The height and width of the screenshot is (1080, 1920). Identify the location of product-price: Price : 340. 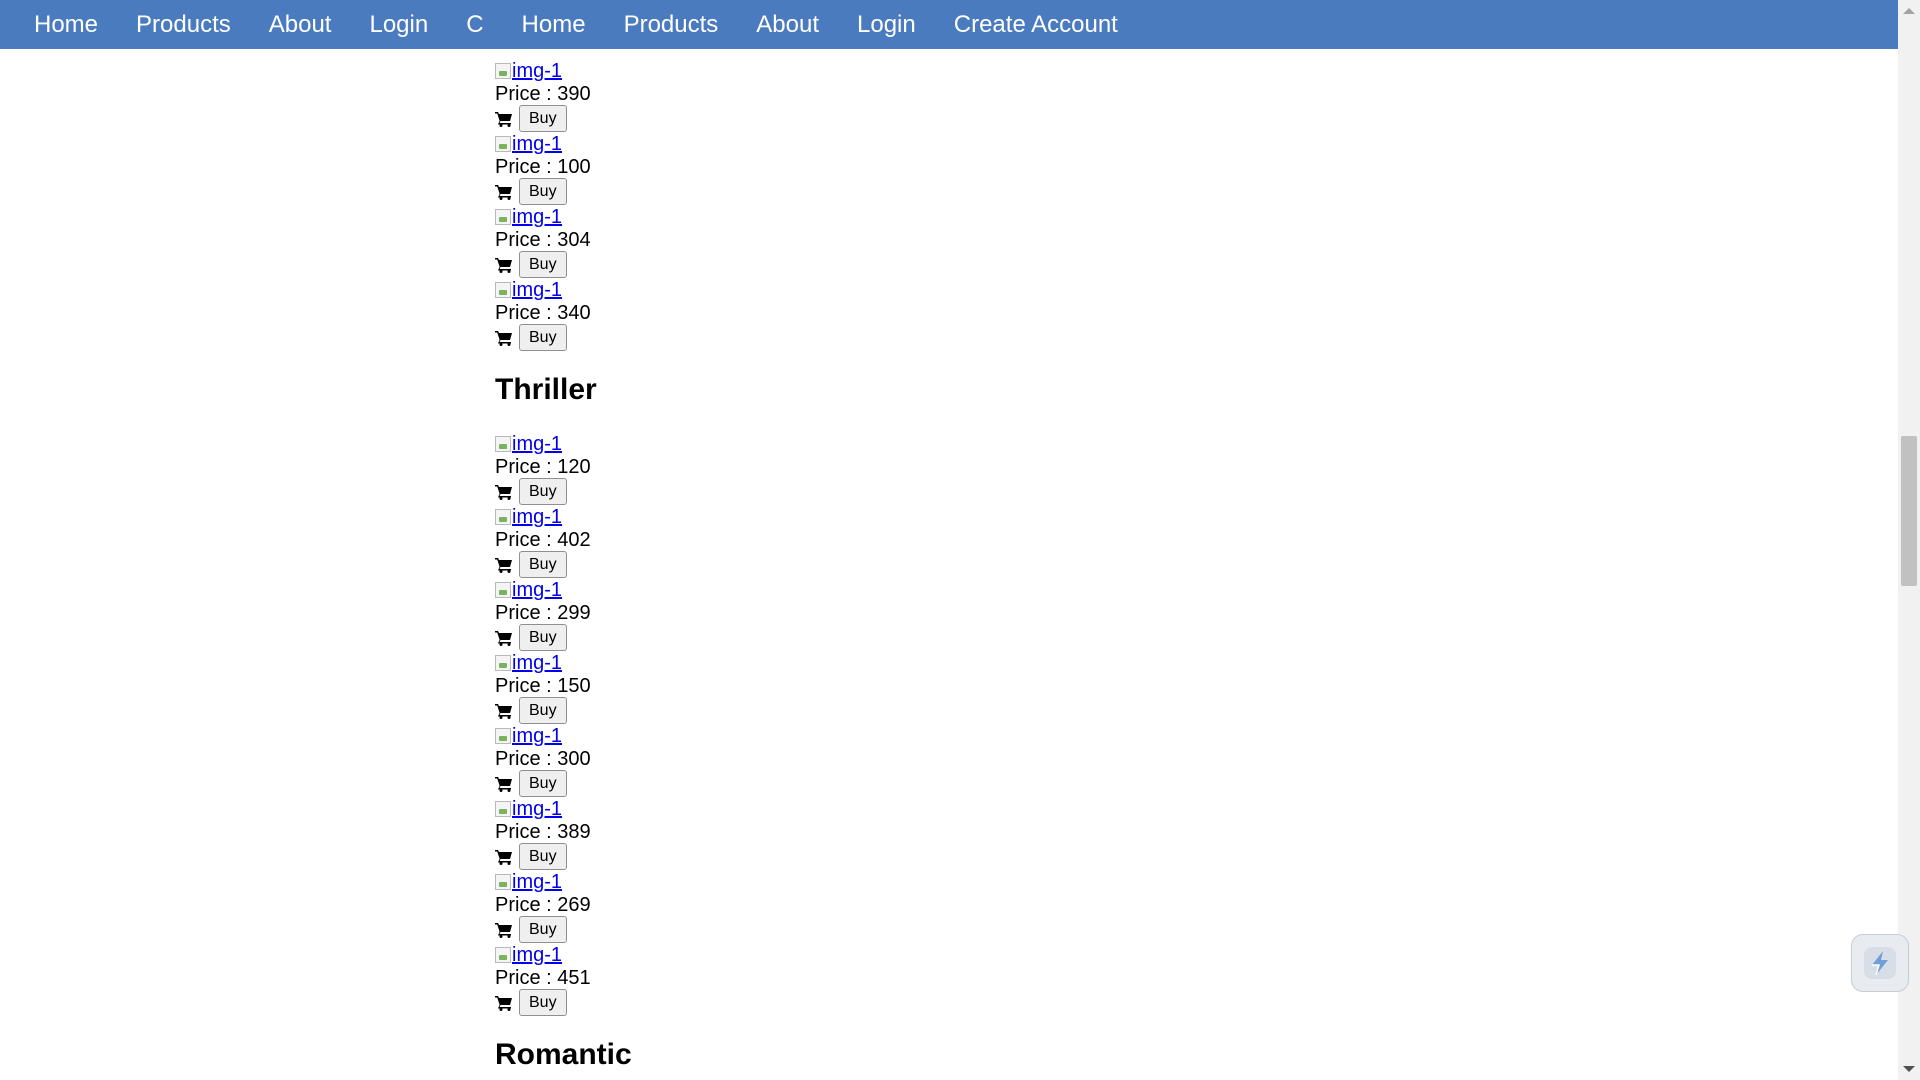
(543, 313).